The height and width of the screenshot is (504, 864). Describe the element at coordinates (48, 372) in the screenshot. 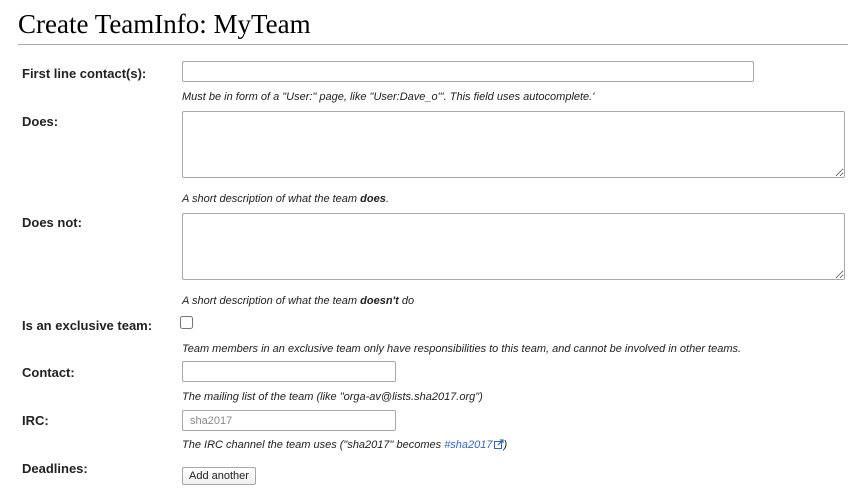

I see `contact-label: Contact:` at that location.